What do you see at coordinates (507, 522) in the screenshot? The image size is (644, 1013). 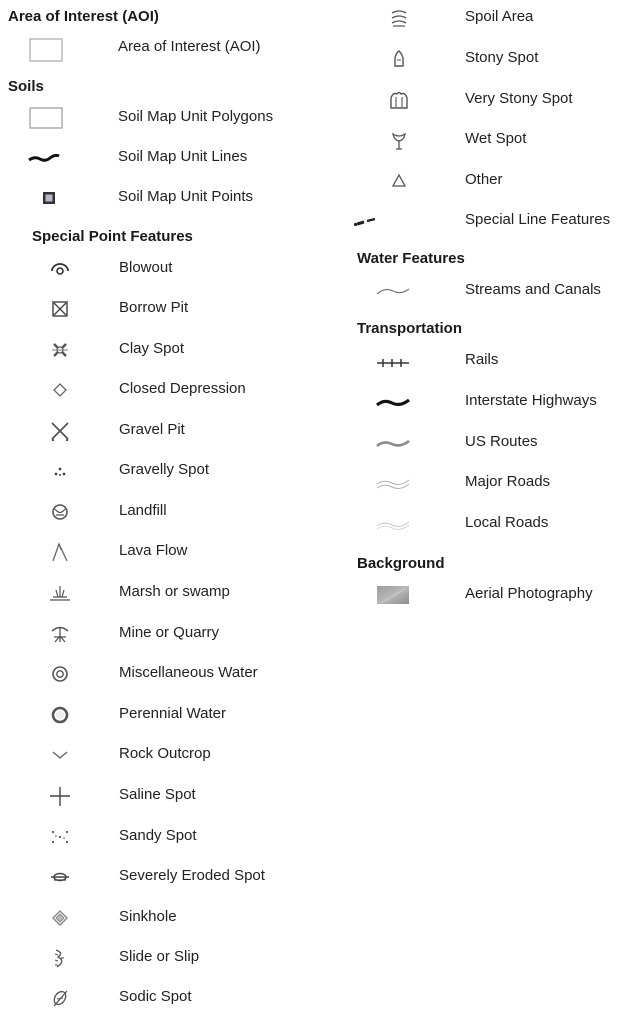 I see `legend-item-label: Local Roads` at bounding box center [507, 522].